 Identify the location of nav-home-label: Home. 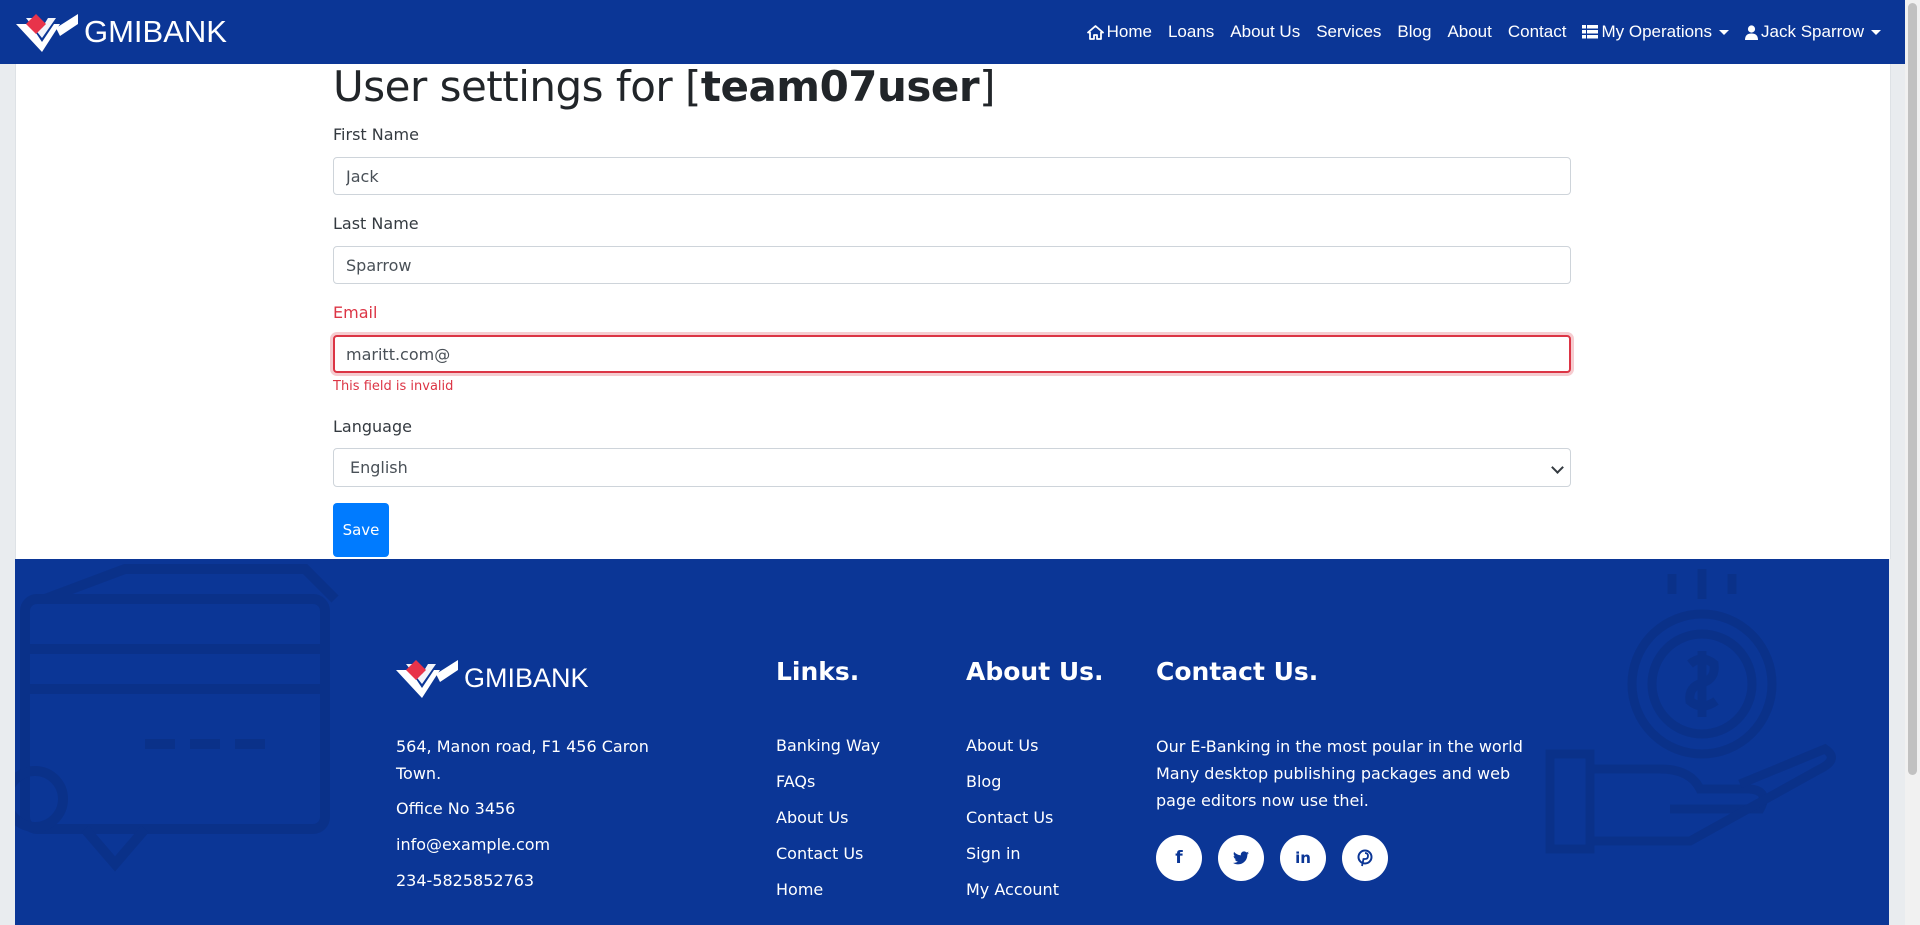
(1129, 31).